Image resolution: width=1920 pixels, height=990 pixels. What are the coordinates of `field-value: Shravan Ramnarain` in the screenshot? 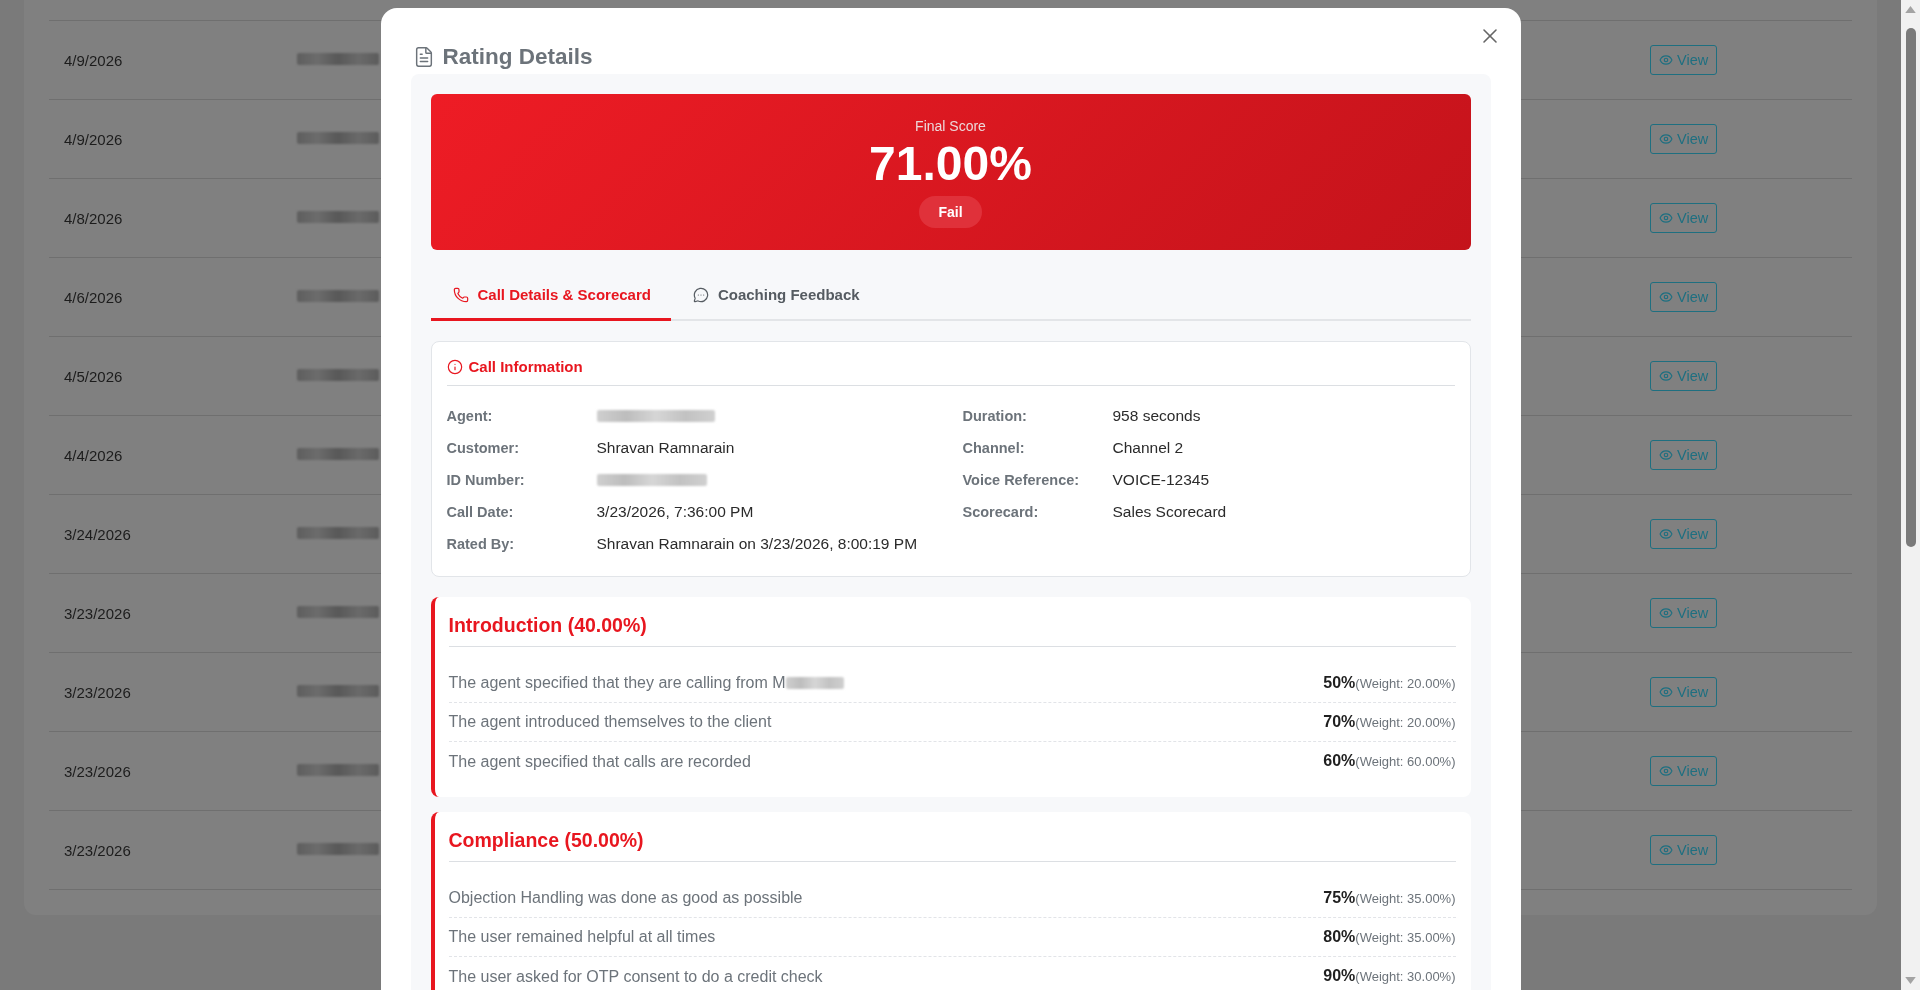 It's located at (665, 448).